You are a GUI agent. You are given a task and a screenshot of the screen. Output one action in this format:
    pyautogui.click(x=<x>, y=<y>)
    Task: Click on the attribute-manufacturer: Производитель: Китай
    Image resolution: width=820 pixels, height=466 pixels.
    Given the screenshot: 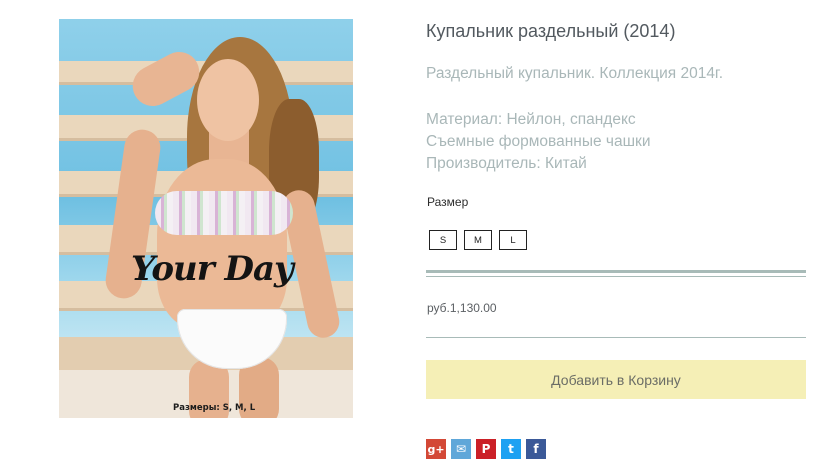 What is the action you would take?
    pyautogui.click(x=506, y=163)
    